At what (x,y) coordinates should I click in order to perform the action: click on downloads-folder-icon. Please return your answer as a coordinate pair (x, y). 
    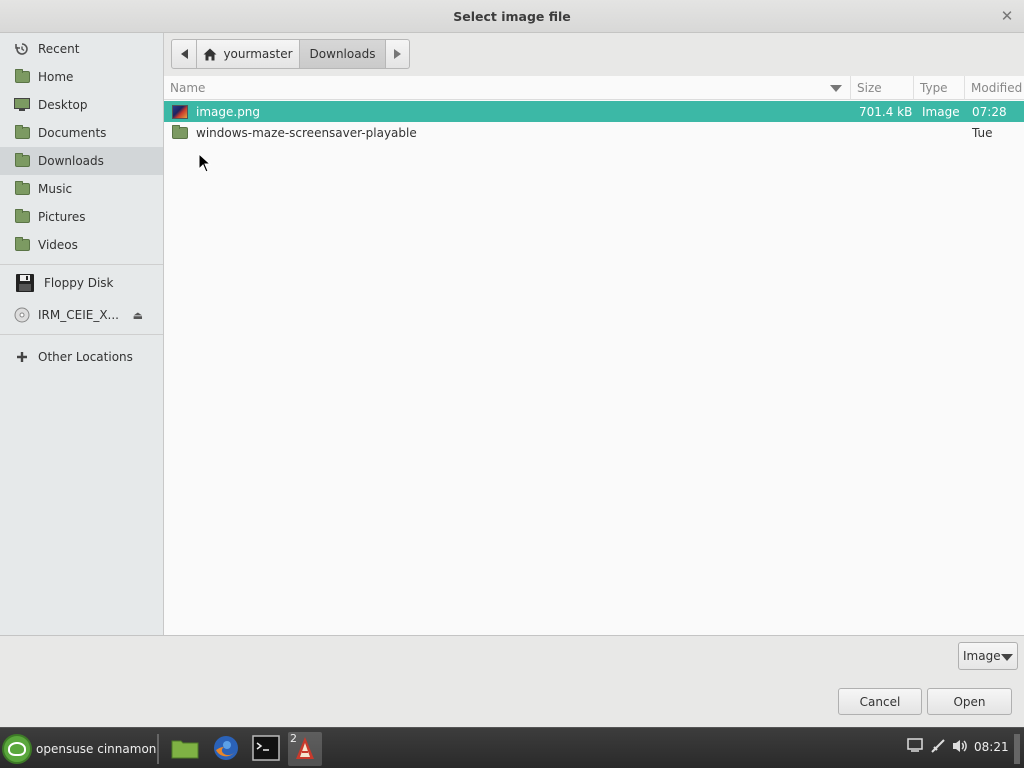
    Looking at the image, I should click on (22, 161).